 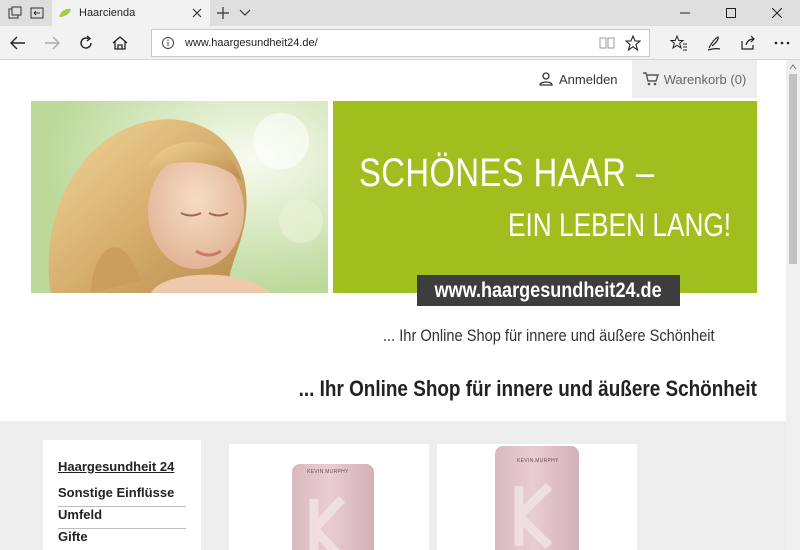 I want to click on favorite-star-icon, so click(x=633, y=43).